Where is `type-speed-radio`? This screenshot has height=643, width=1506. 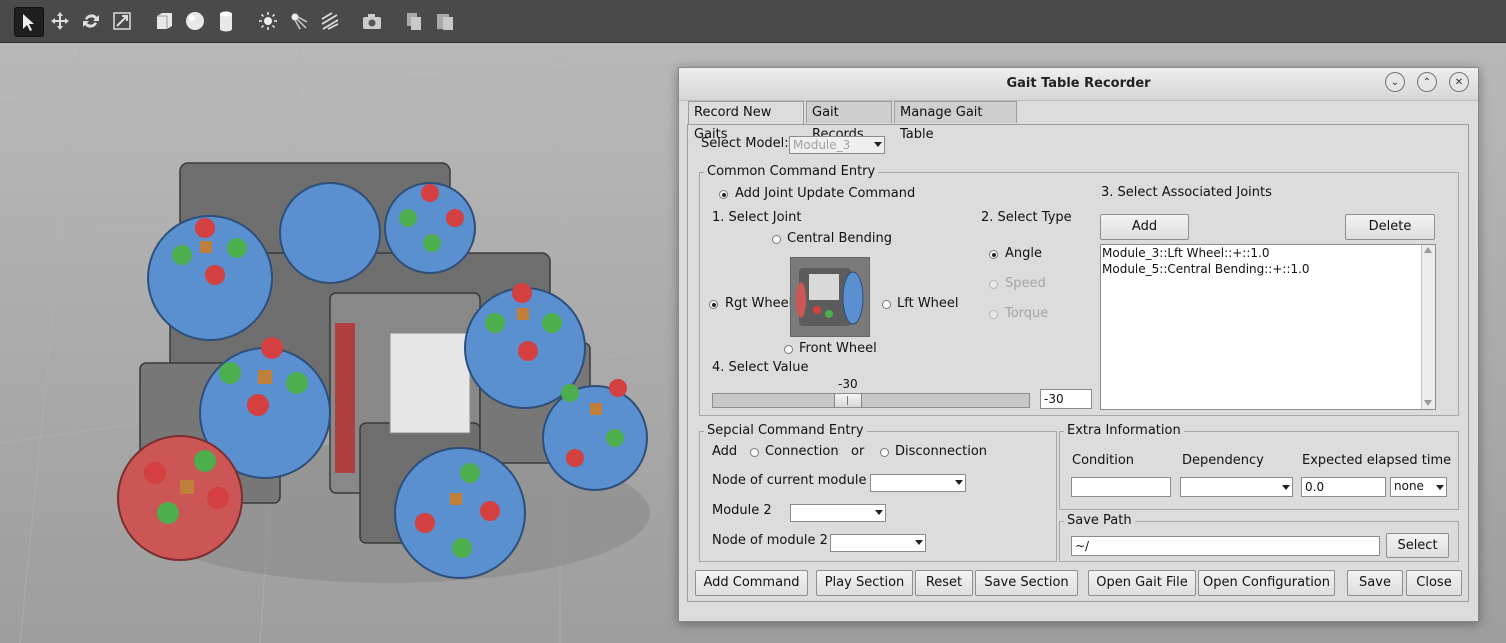 type-speed-radio is located at coordinates (993, 284).